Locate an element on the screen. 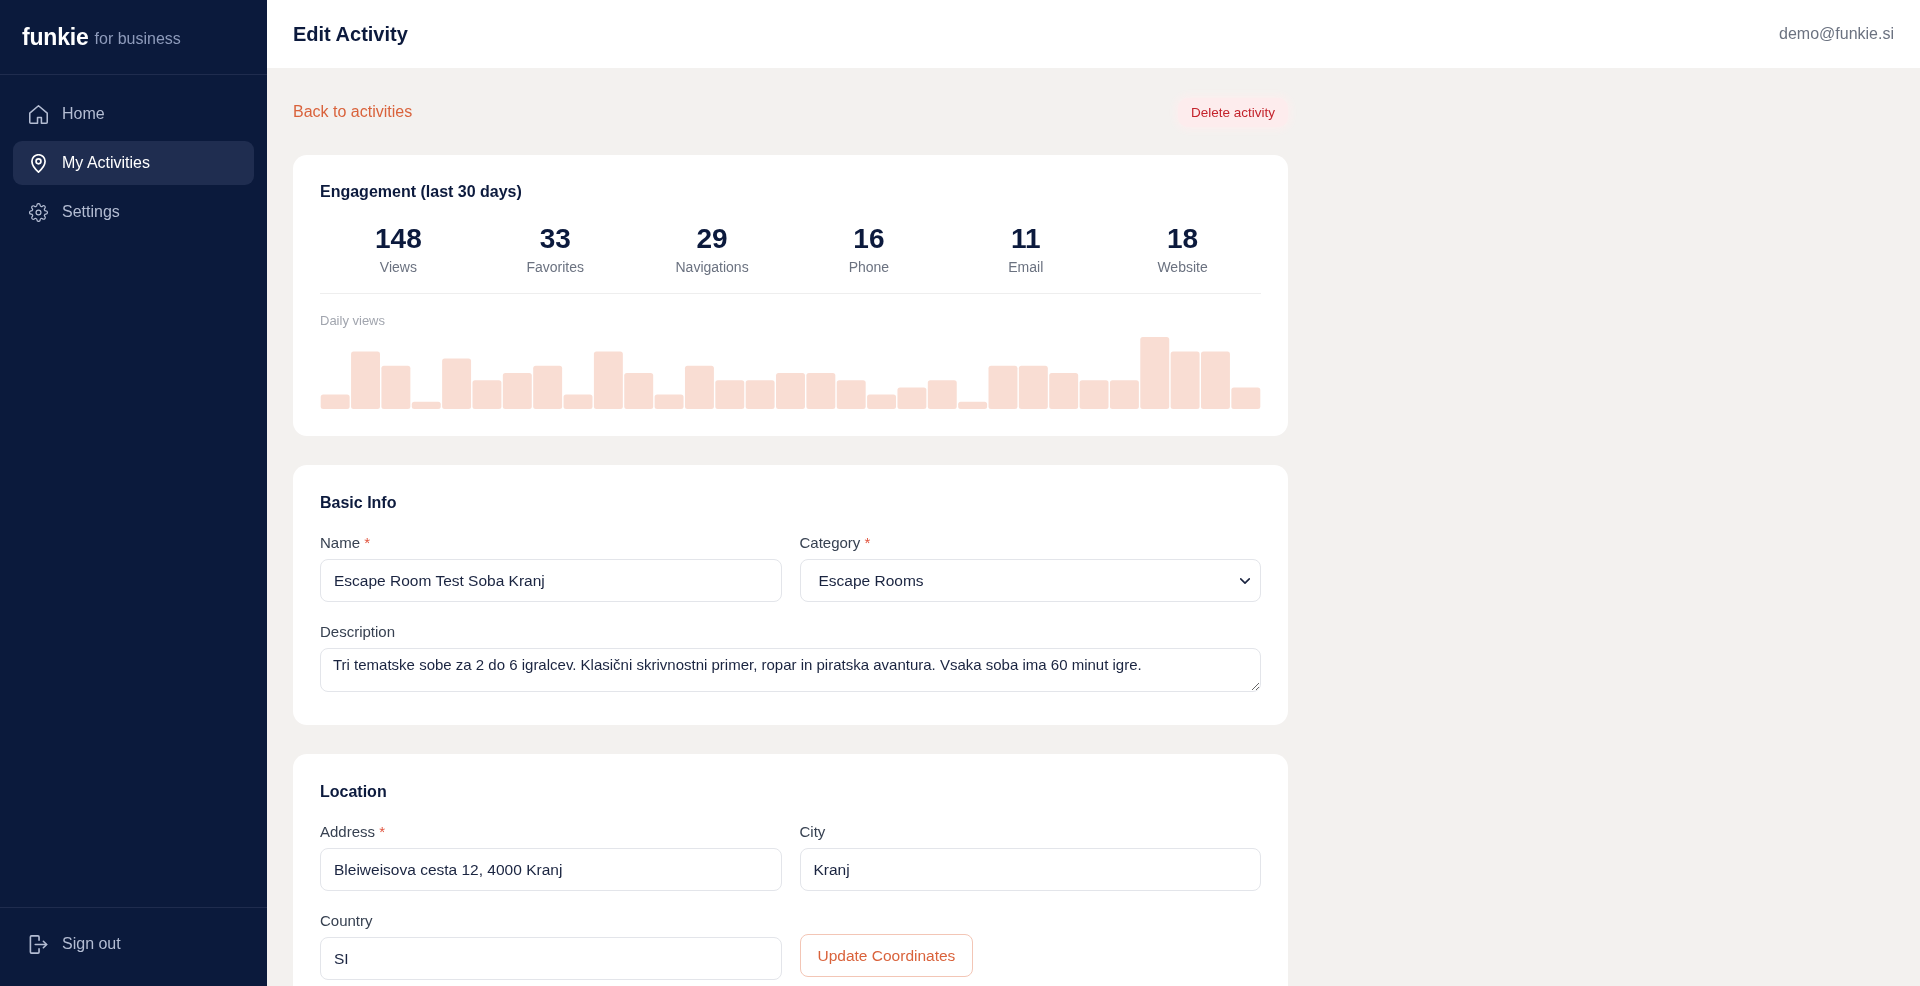 This screenshot has height=986, width=1920. section-title: Basic Info is located at coordinates (359, 503).